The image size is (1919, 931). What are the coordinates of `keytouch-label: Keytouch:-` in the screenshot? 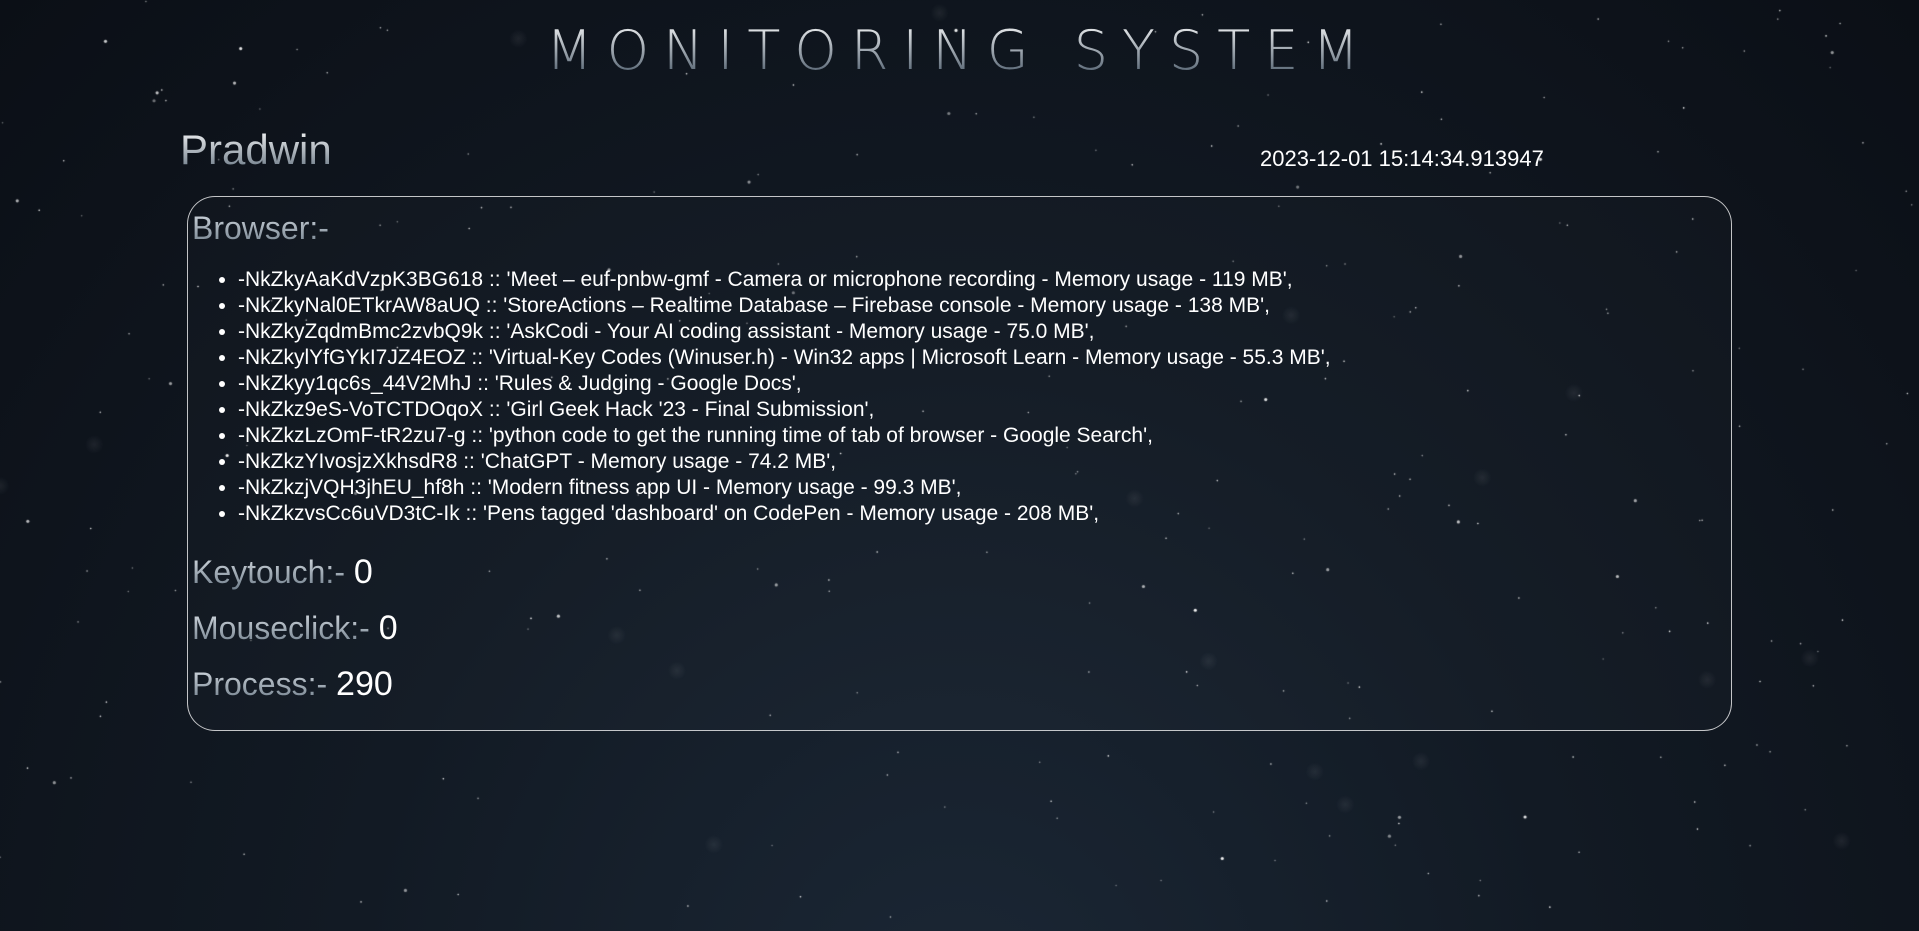 It's located at (268, 572).